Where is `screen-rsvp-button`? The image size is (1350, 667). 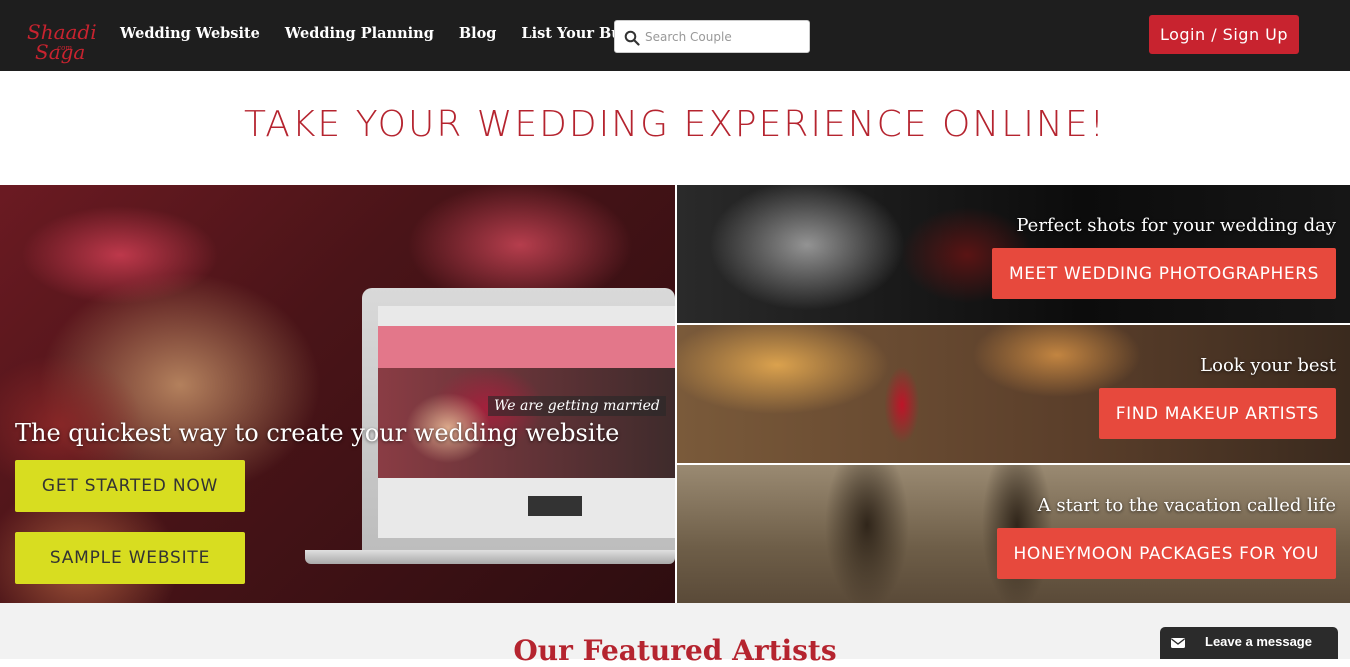
screen-rsvp-button is located at coordinates (555, 506).